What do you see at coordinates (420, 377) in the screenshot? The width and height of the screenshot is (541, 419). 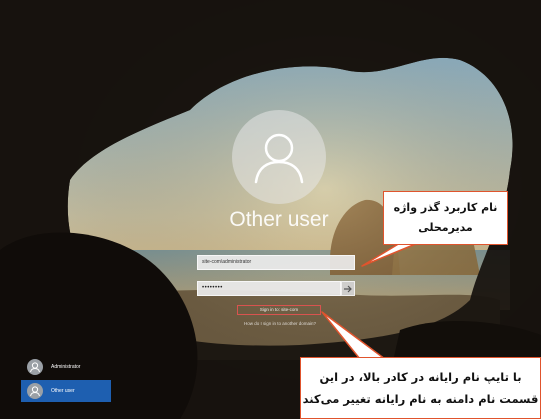 I see `callout-line: با تایپ نام رایانه در کادر بالا، در این` at bounding box center [420, 377].